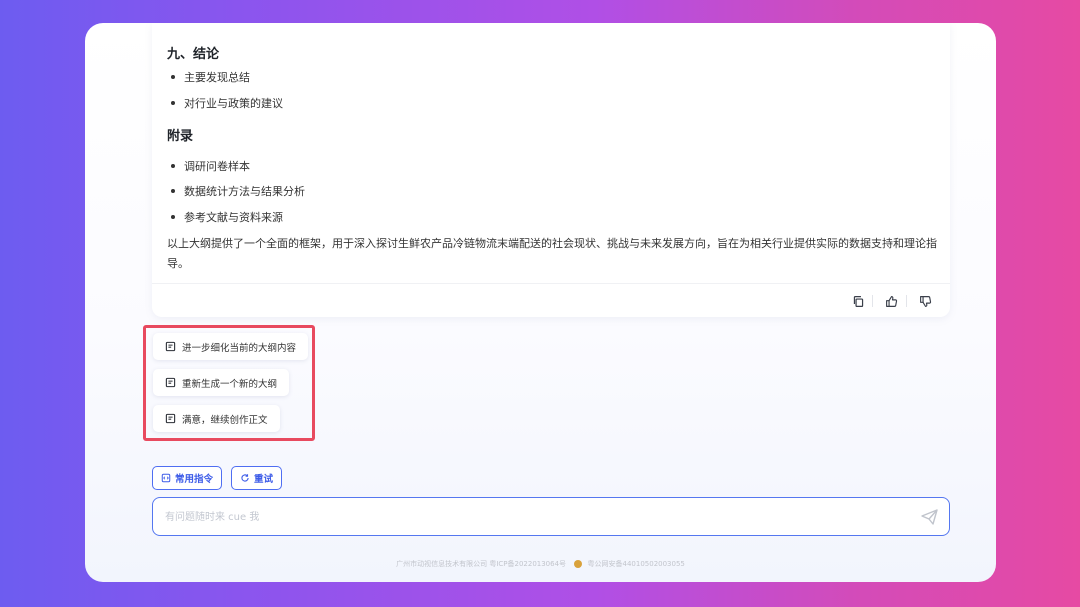 The image size is (1080, 607). What do you see at coordinates (239, 348) in the screenshot?
I see `suggestion-label: 进一步细化当前的大纲内容` at bounding box center [239, 348].